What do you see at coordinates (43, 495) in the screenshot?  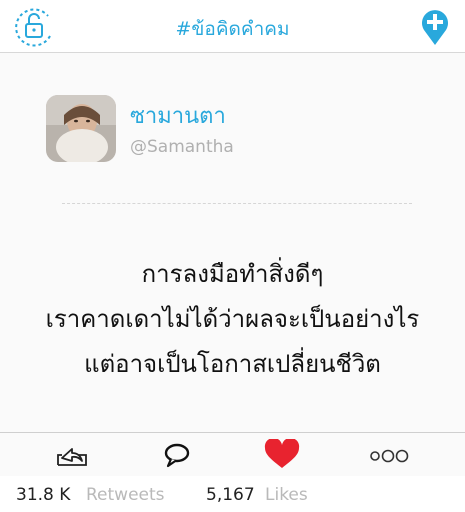 I see `retweets-count: 31.8 K` at bounding box center [43, 495].